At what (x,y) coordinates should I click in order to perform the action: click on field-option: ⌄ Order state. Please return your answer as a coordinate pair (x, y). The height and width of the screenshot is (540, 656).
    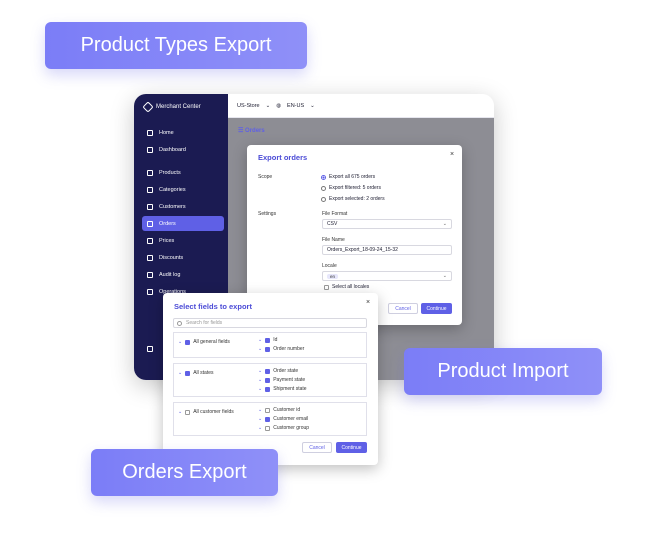
    Looking at the image, I should click on (278, 371).